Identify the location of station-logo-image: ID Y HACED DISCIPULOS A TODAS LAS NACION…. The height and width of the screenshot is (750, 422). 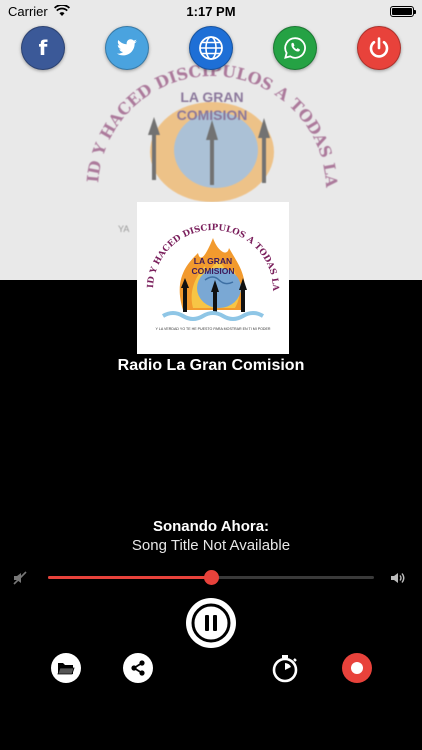
(213, 278).